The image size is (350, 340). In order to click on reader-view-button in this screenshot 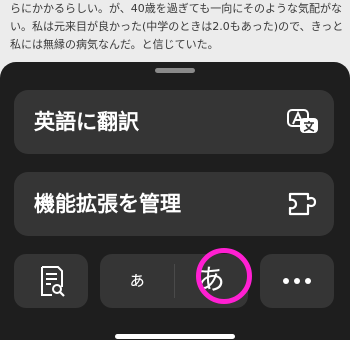, I will do `click(51, 281)`.